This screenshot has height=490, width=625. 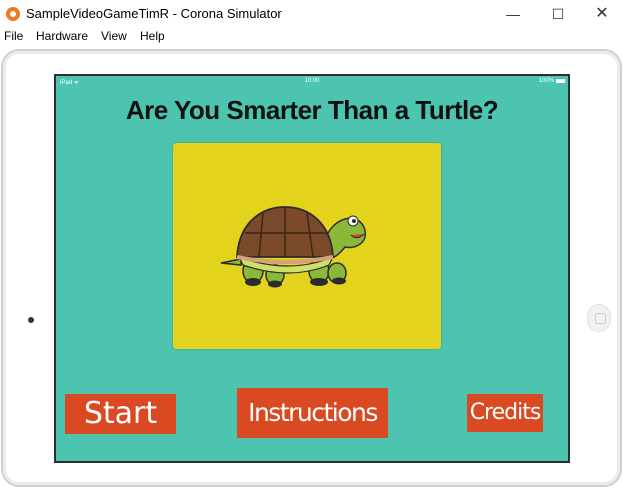 What do you see at coordinates (62, 36) in the screenshot?
I see `menu-hardware: Hardware` at bounding box center [62, 36].